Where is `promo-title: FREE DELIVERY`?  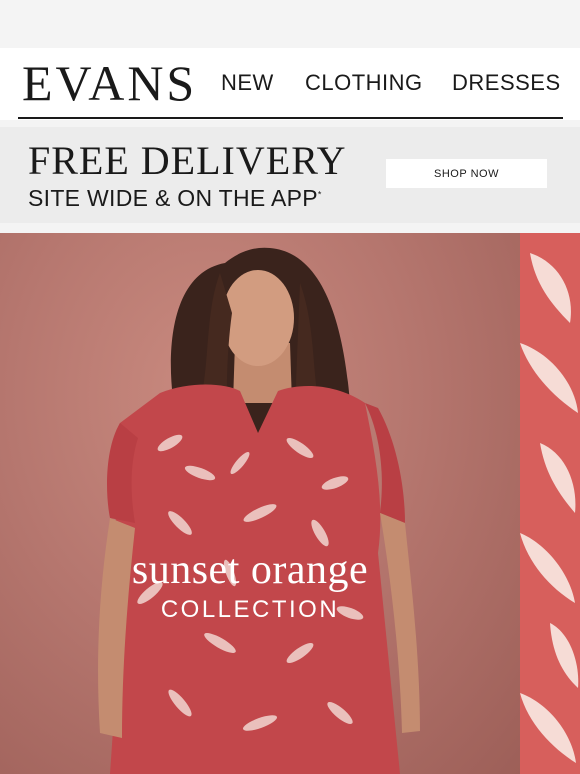
promo-title: FREE DELIVERY is located at coordinates (187, 160).